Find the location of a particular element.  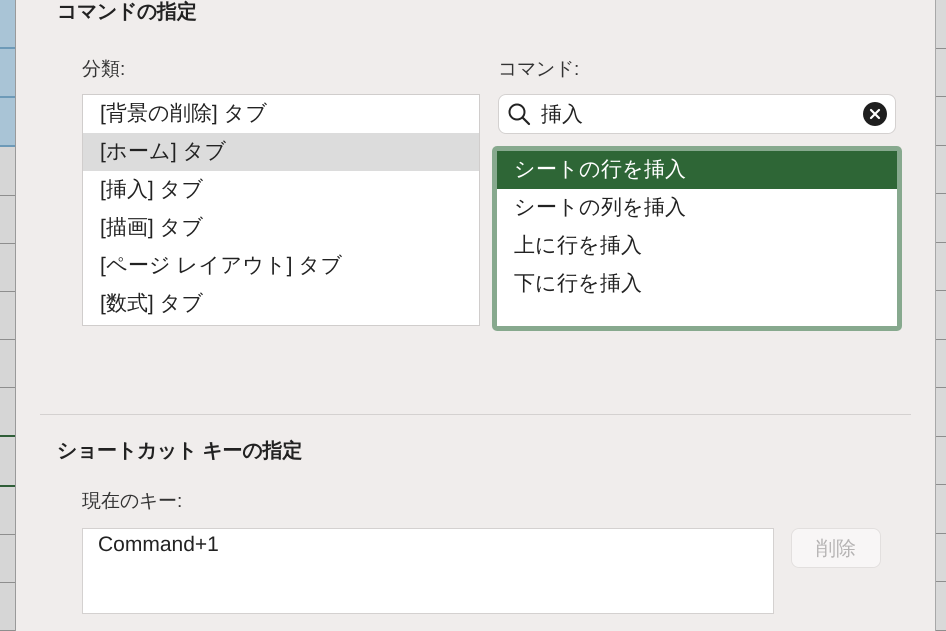

command-item: シートの列を挿入 is located at coordinates (697, 208).